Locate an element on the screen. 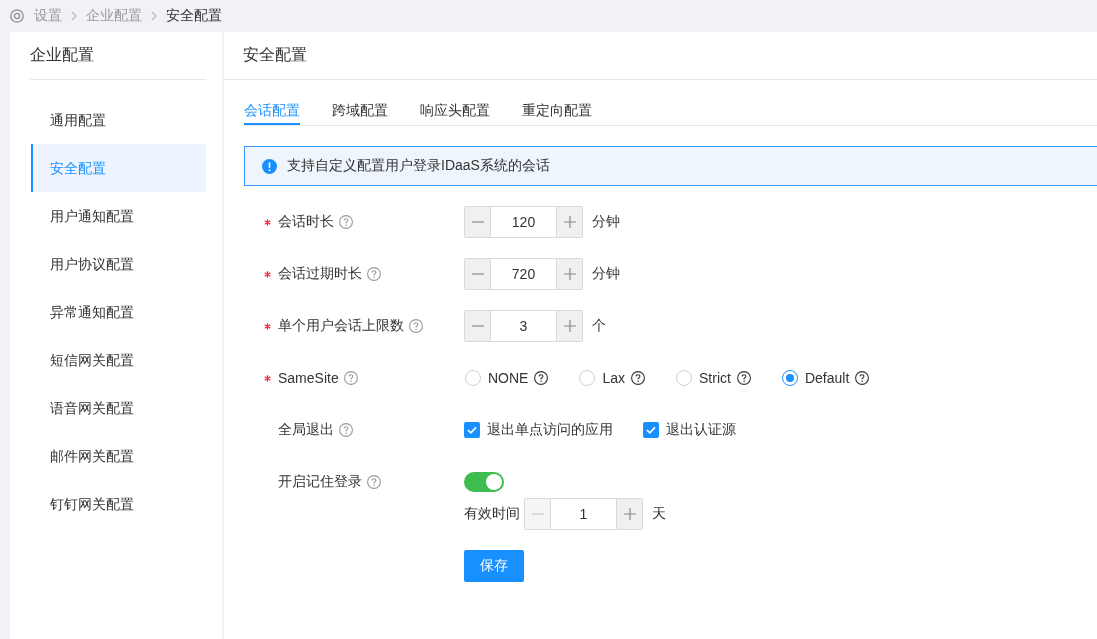  info-icon is located at coordinates (269, 166).